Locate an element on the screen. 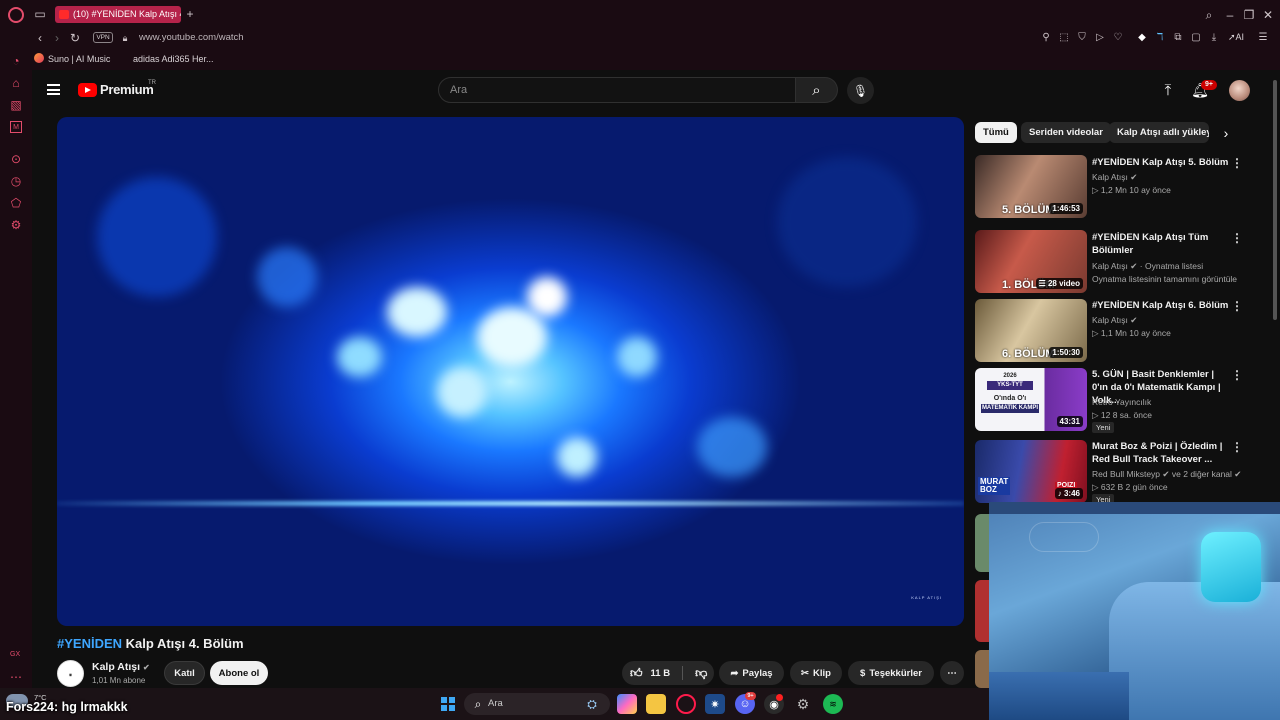 The width and height of the screenshot is (1280, 720). snapshot-icon: ⬚ is located at coordinates (1064, 38).